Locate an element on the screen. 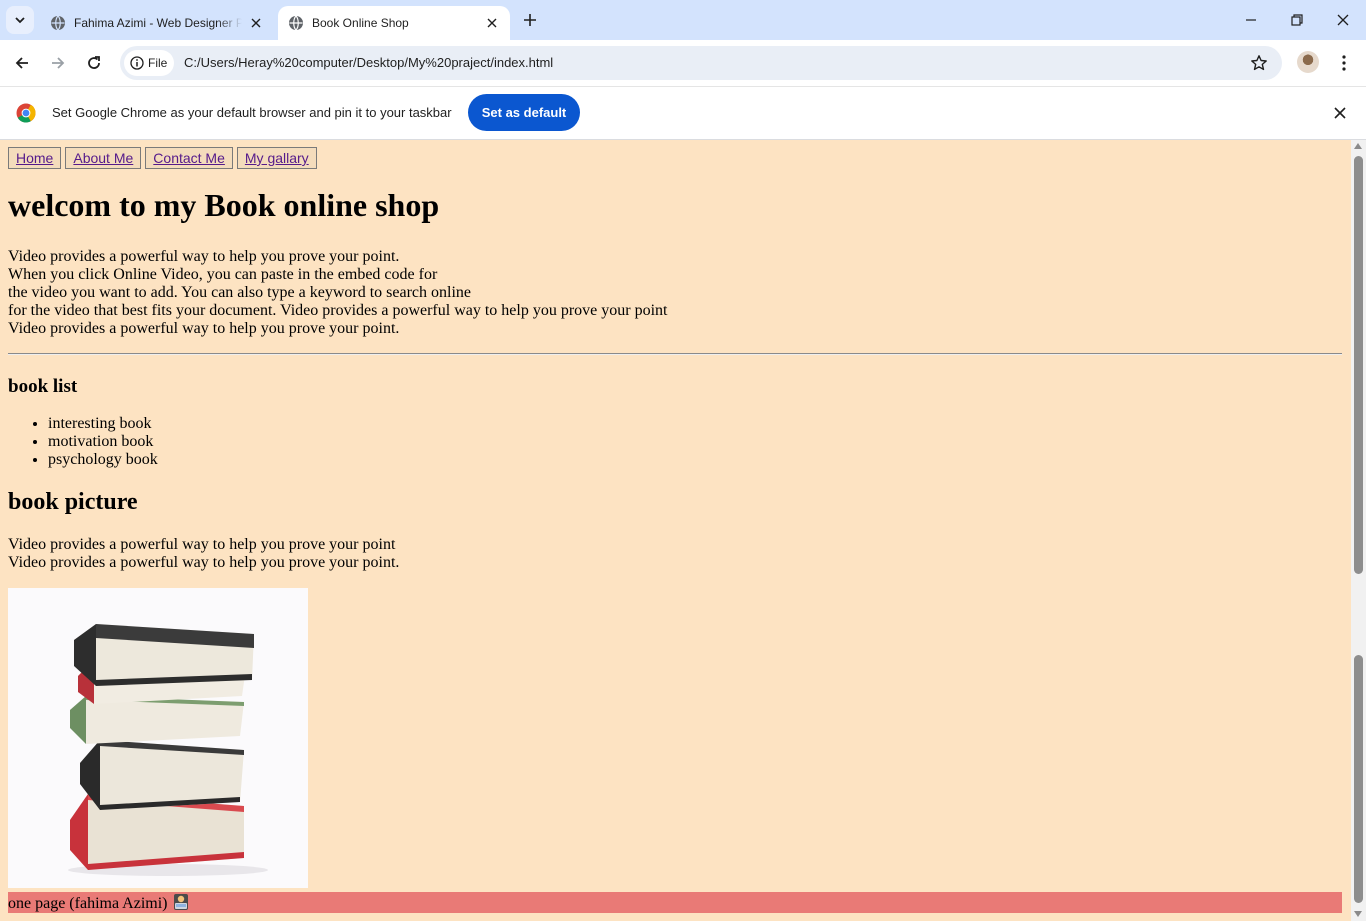 The height and width of the screenshot is (921, 1366). plus-icon is located at coordinates (530, 20).